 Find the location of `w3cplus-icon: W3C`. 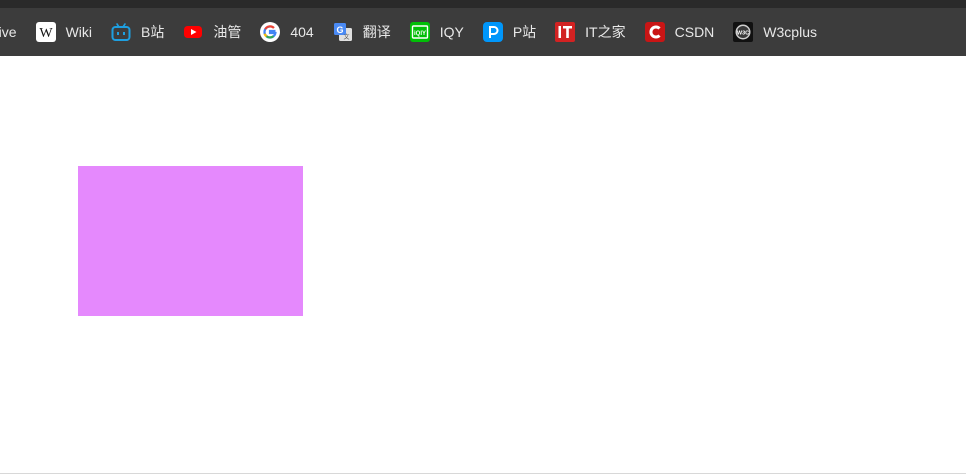

w3cplus-icon: W3C is located at coordinates (743, 32).